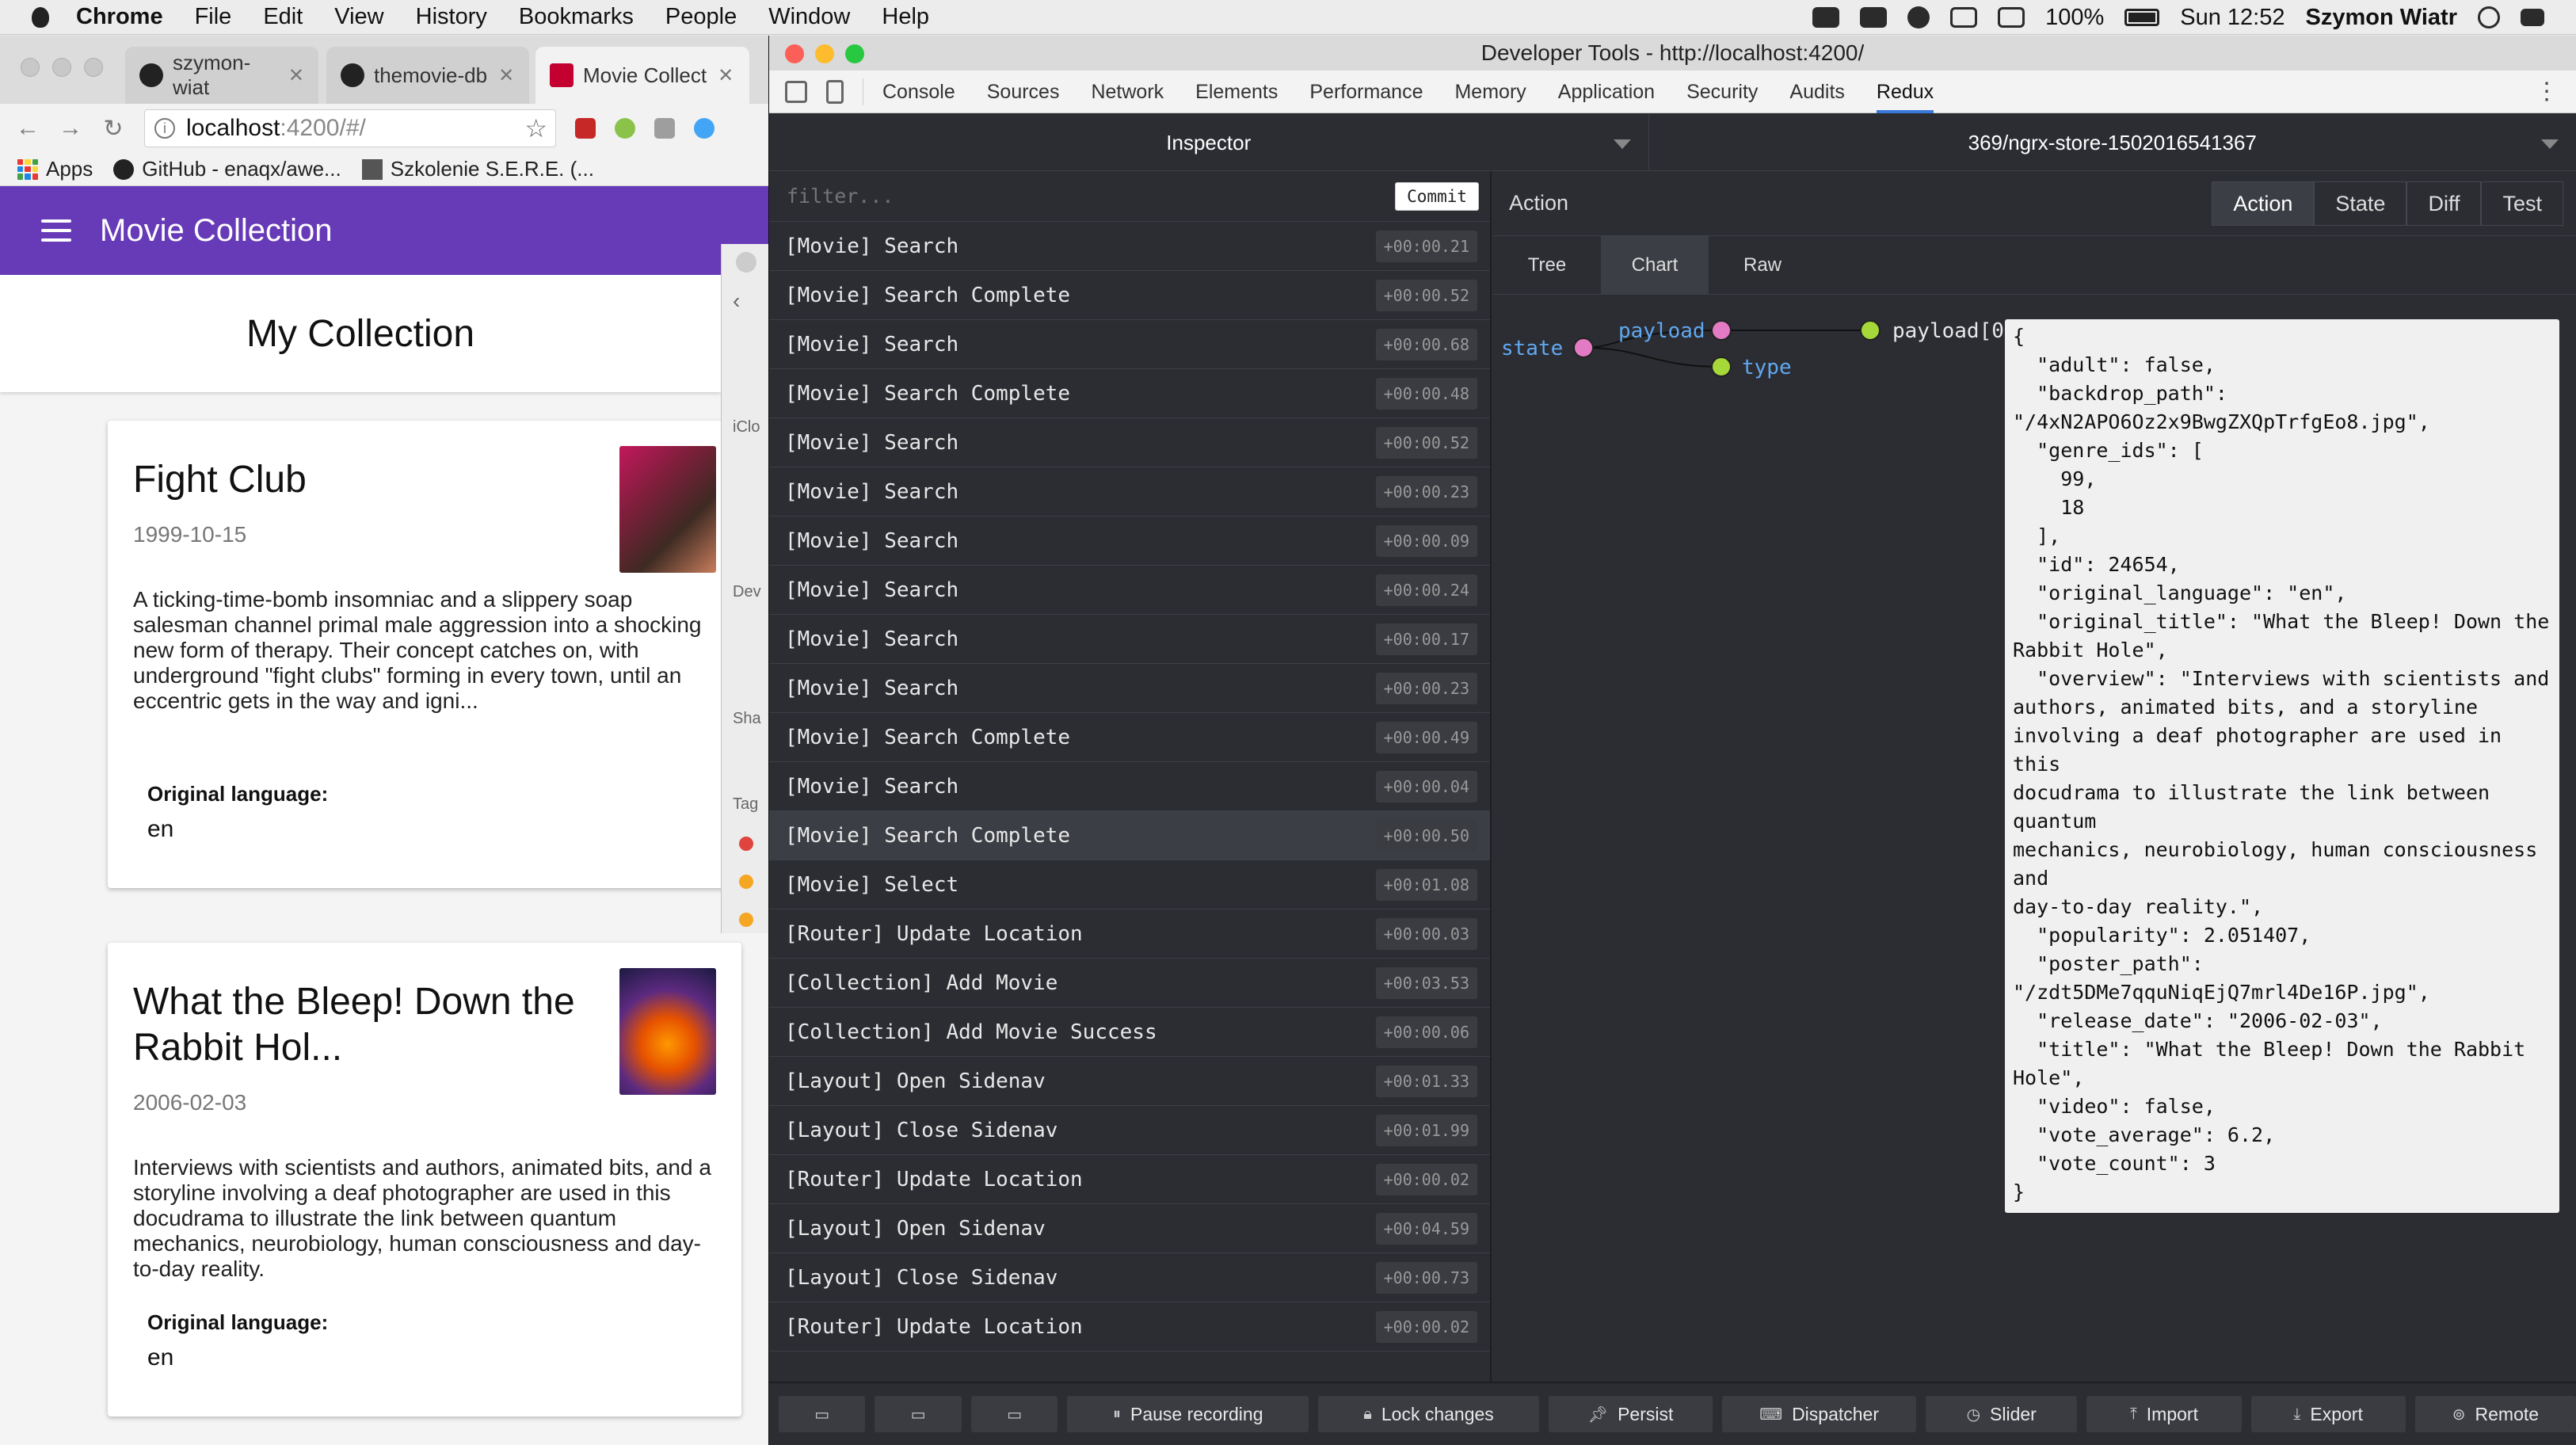 Image resolution: width=2576 pixels, height=1445 pixels. What do you see at coordinates (1129, 393) in the screenshot?
I see `action-list-item: [Movie] Search Complete +00:00.48` at bounding box center [1129, 393].